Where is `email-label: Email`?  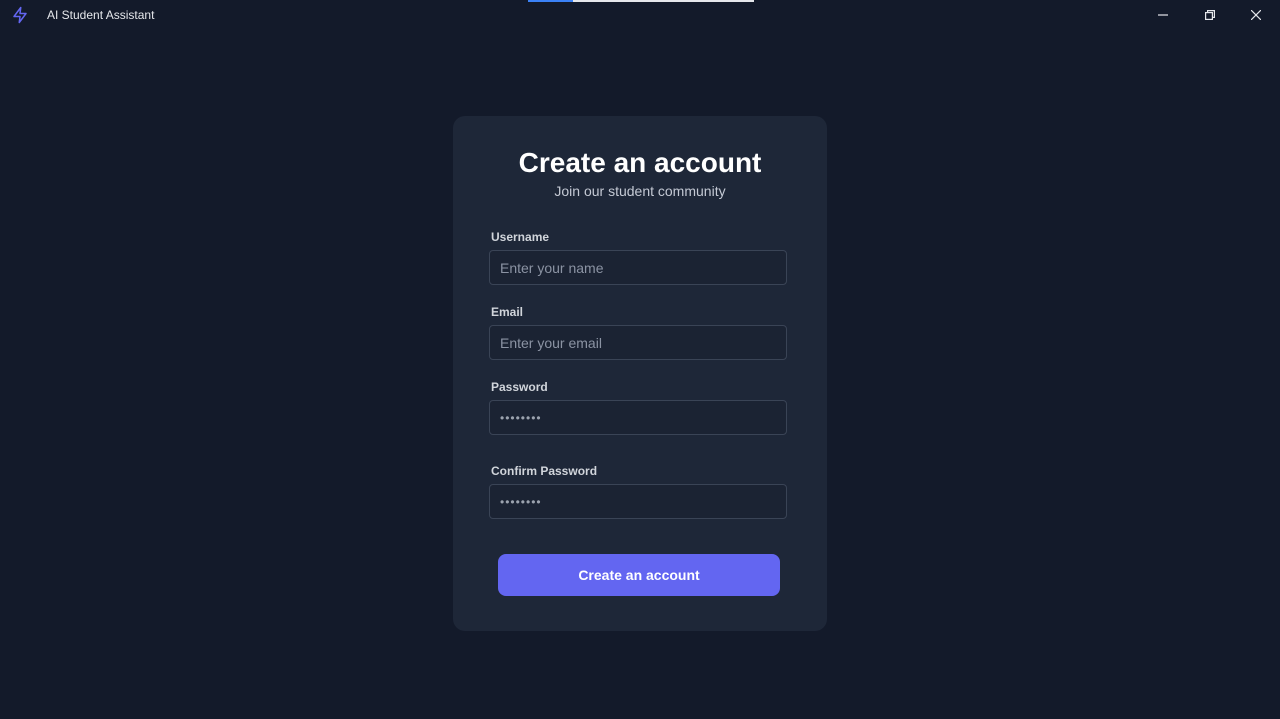 email-label: Email is located at coordinates (507, 312).